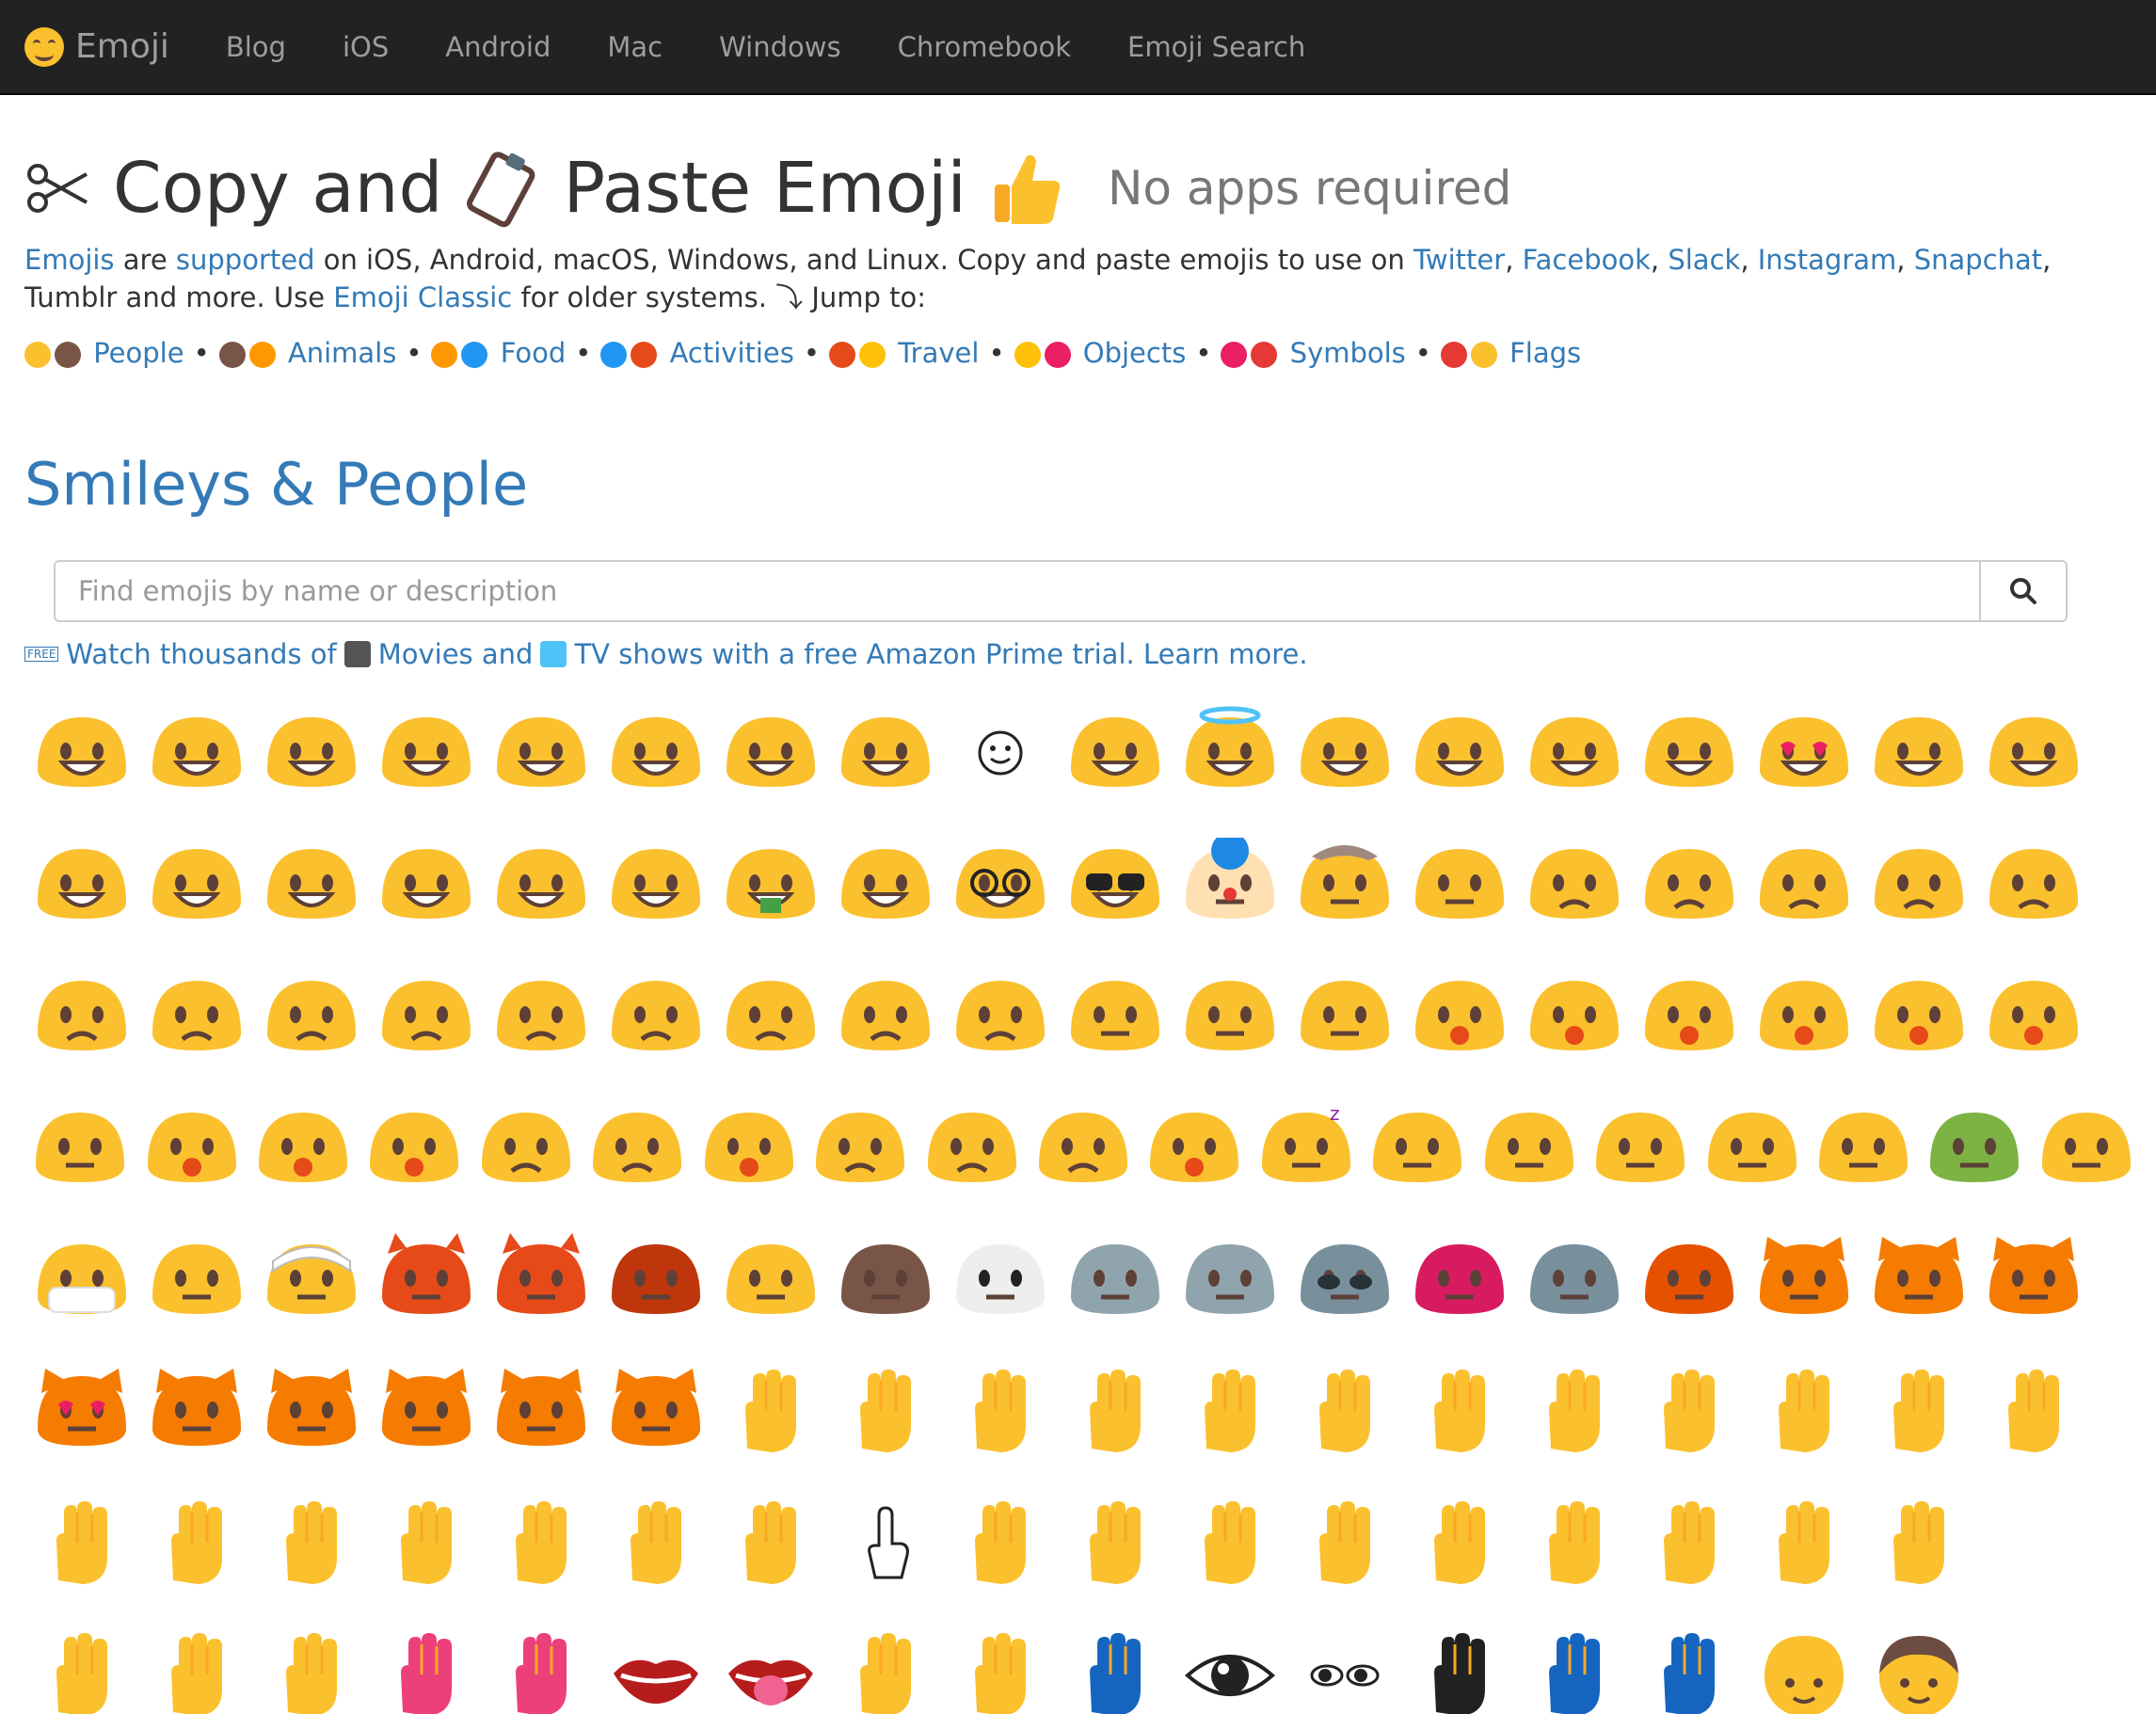 This screenshot has height=1714, width=2156. What do you see at coordinates (1704, 260) in the screenshot?
I see `link-slack: Slack` at bounding box center [1704, 260].